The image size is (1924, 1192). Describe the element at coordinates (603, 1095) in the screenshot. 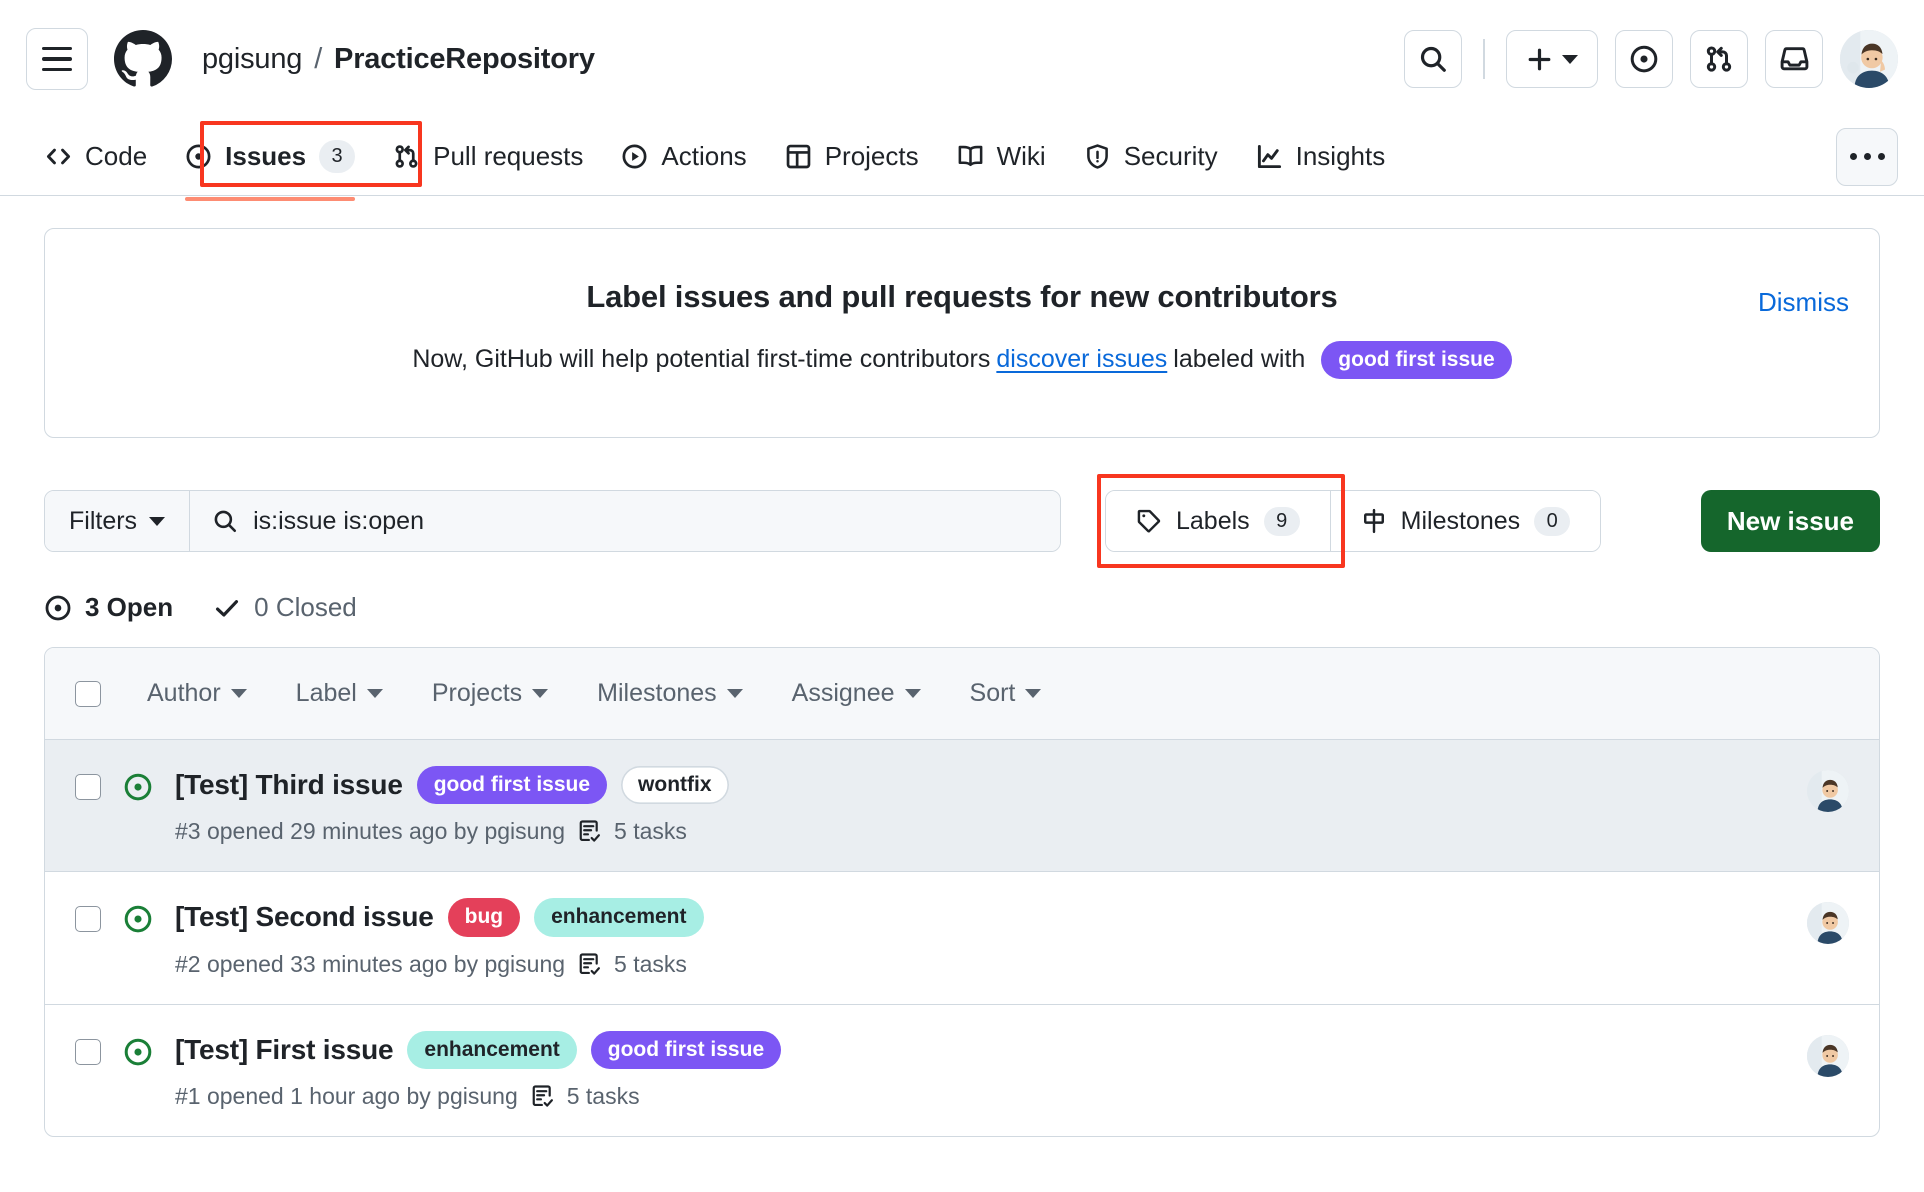

I see `issue-tasks: 5 tasks` at that location.